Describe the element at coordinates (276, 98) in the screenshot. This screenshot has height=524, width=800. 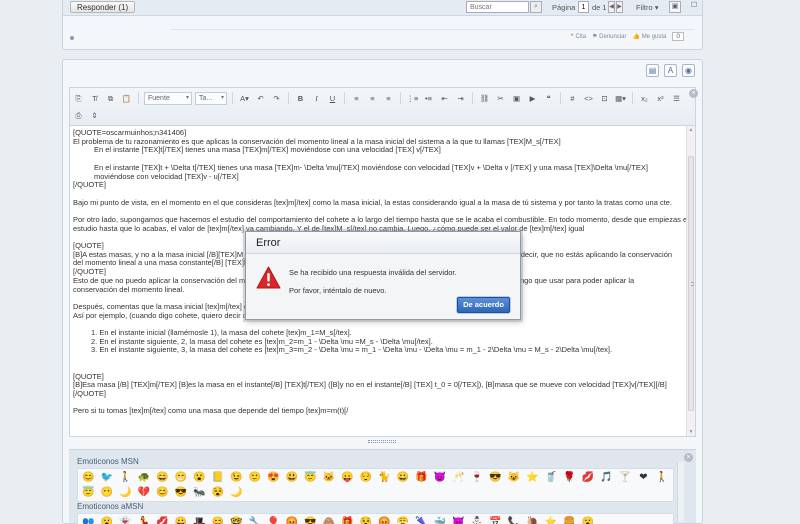
I see `redo-icon: ↷` at that location.